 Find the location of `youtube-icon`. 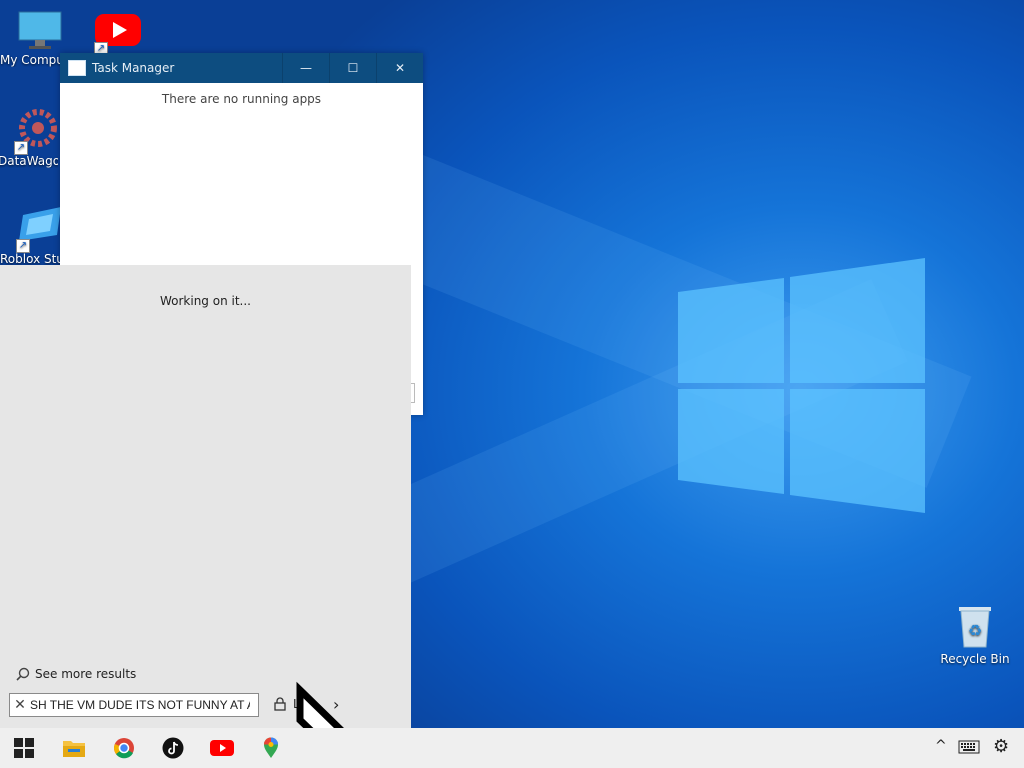

youtube-icon is located at coordinates (222, 748).